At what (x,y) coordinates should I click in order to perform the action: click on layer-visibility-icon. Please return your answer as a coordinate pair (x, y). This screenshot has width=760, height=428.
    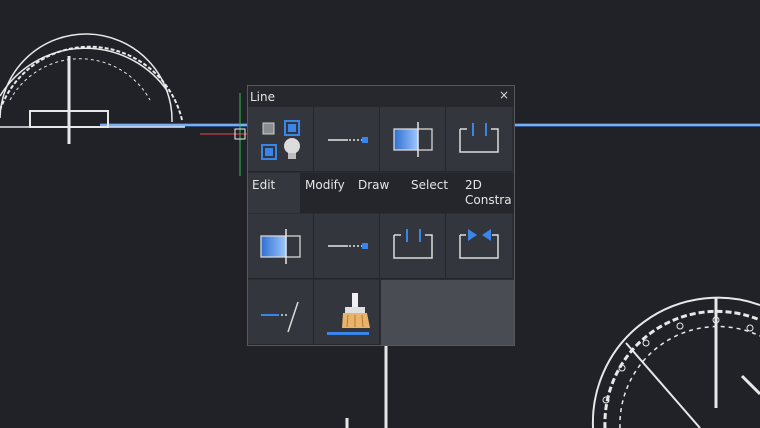
    Looking at the image, I should click on (280, 140).